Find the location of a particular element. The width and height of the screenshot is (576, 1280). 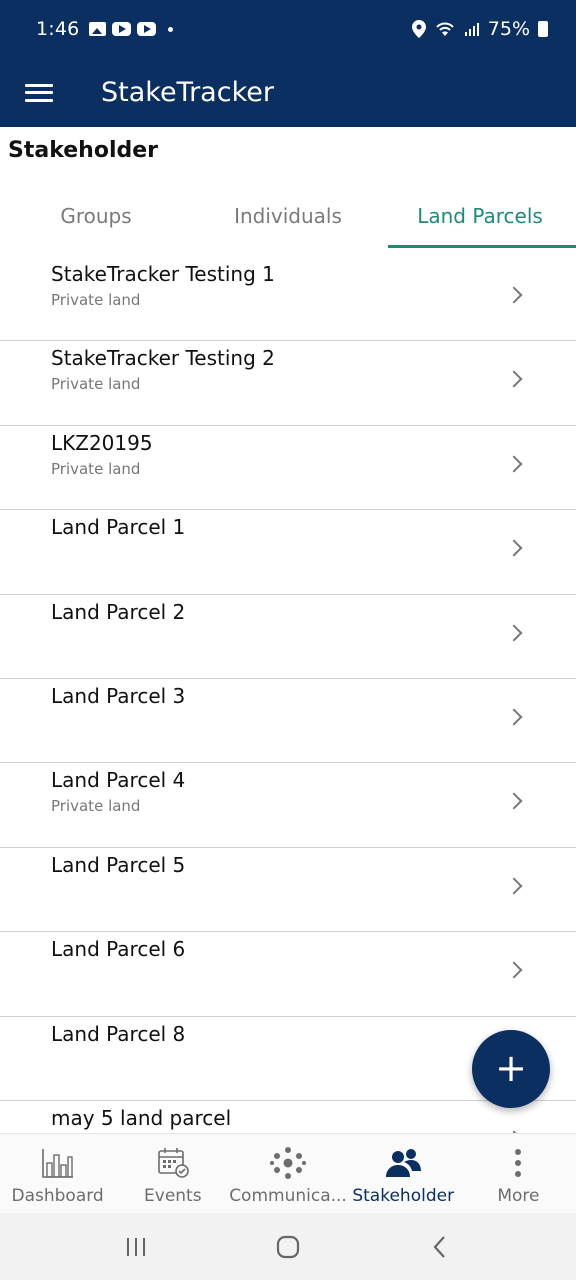

list-item-title: Land Parcel 4 is located at coordinates (118, 780).